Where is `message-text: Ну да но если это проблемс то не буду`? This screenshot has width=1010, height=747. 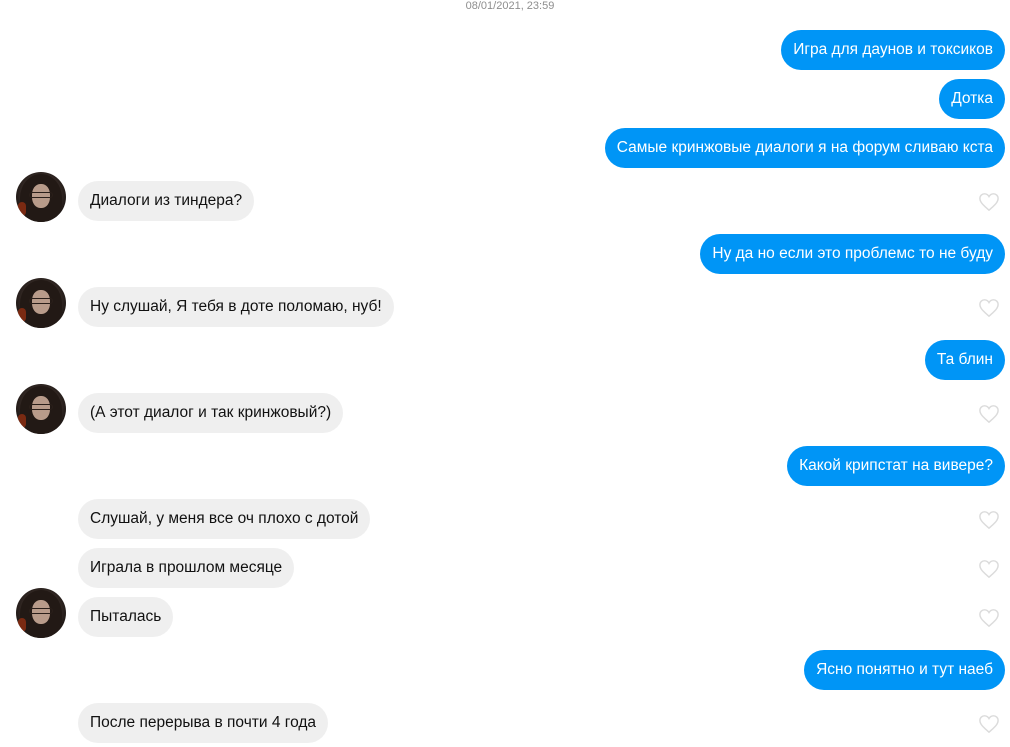 message-text: Ну да но если это проблемс то не буду is located at coordinates (852, 253).